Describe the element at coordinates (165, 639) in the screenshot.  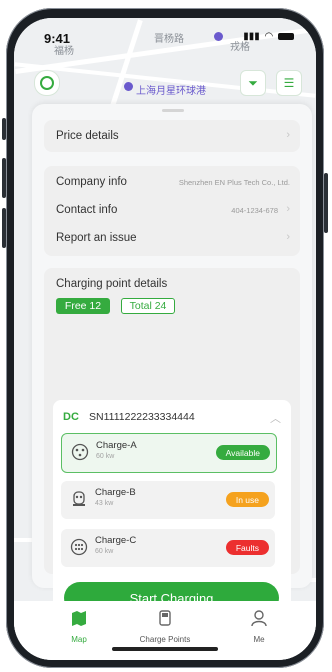
I see `tab-charge-points-label: Charge Points` at that location.